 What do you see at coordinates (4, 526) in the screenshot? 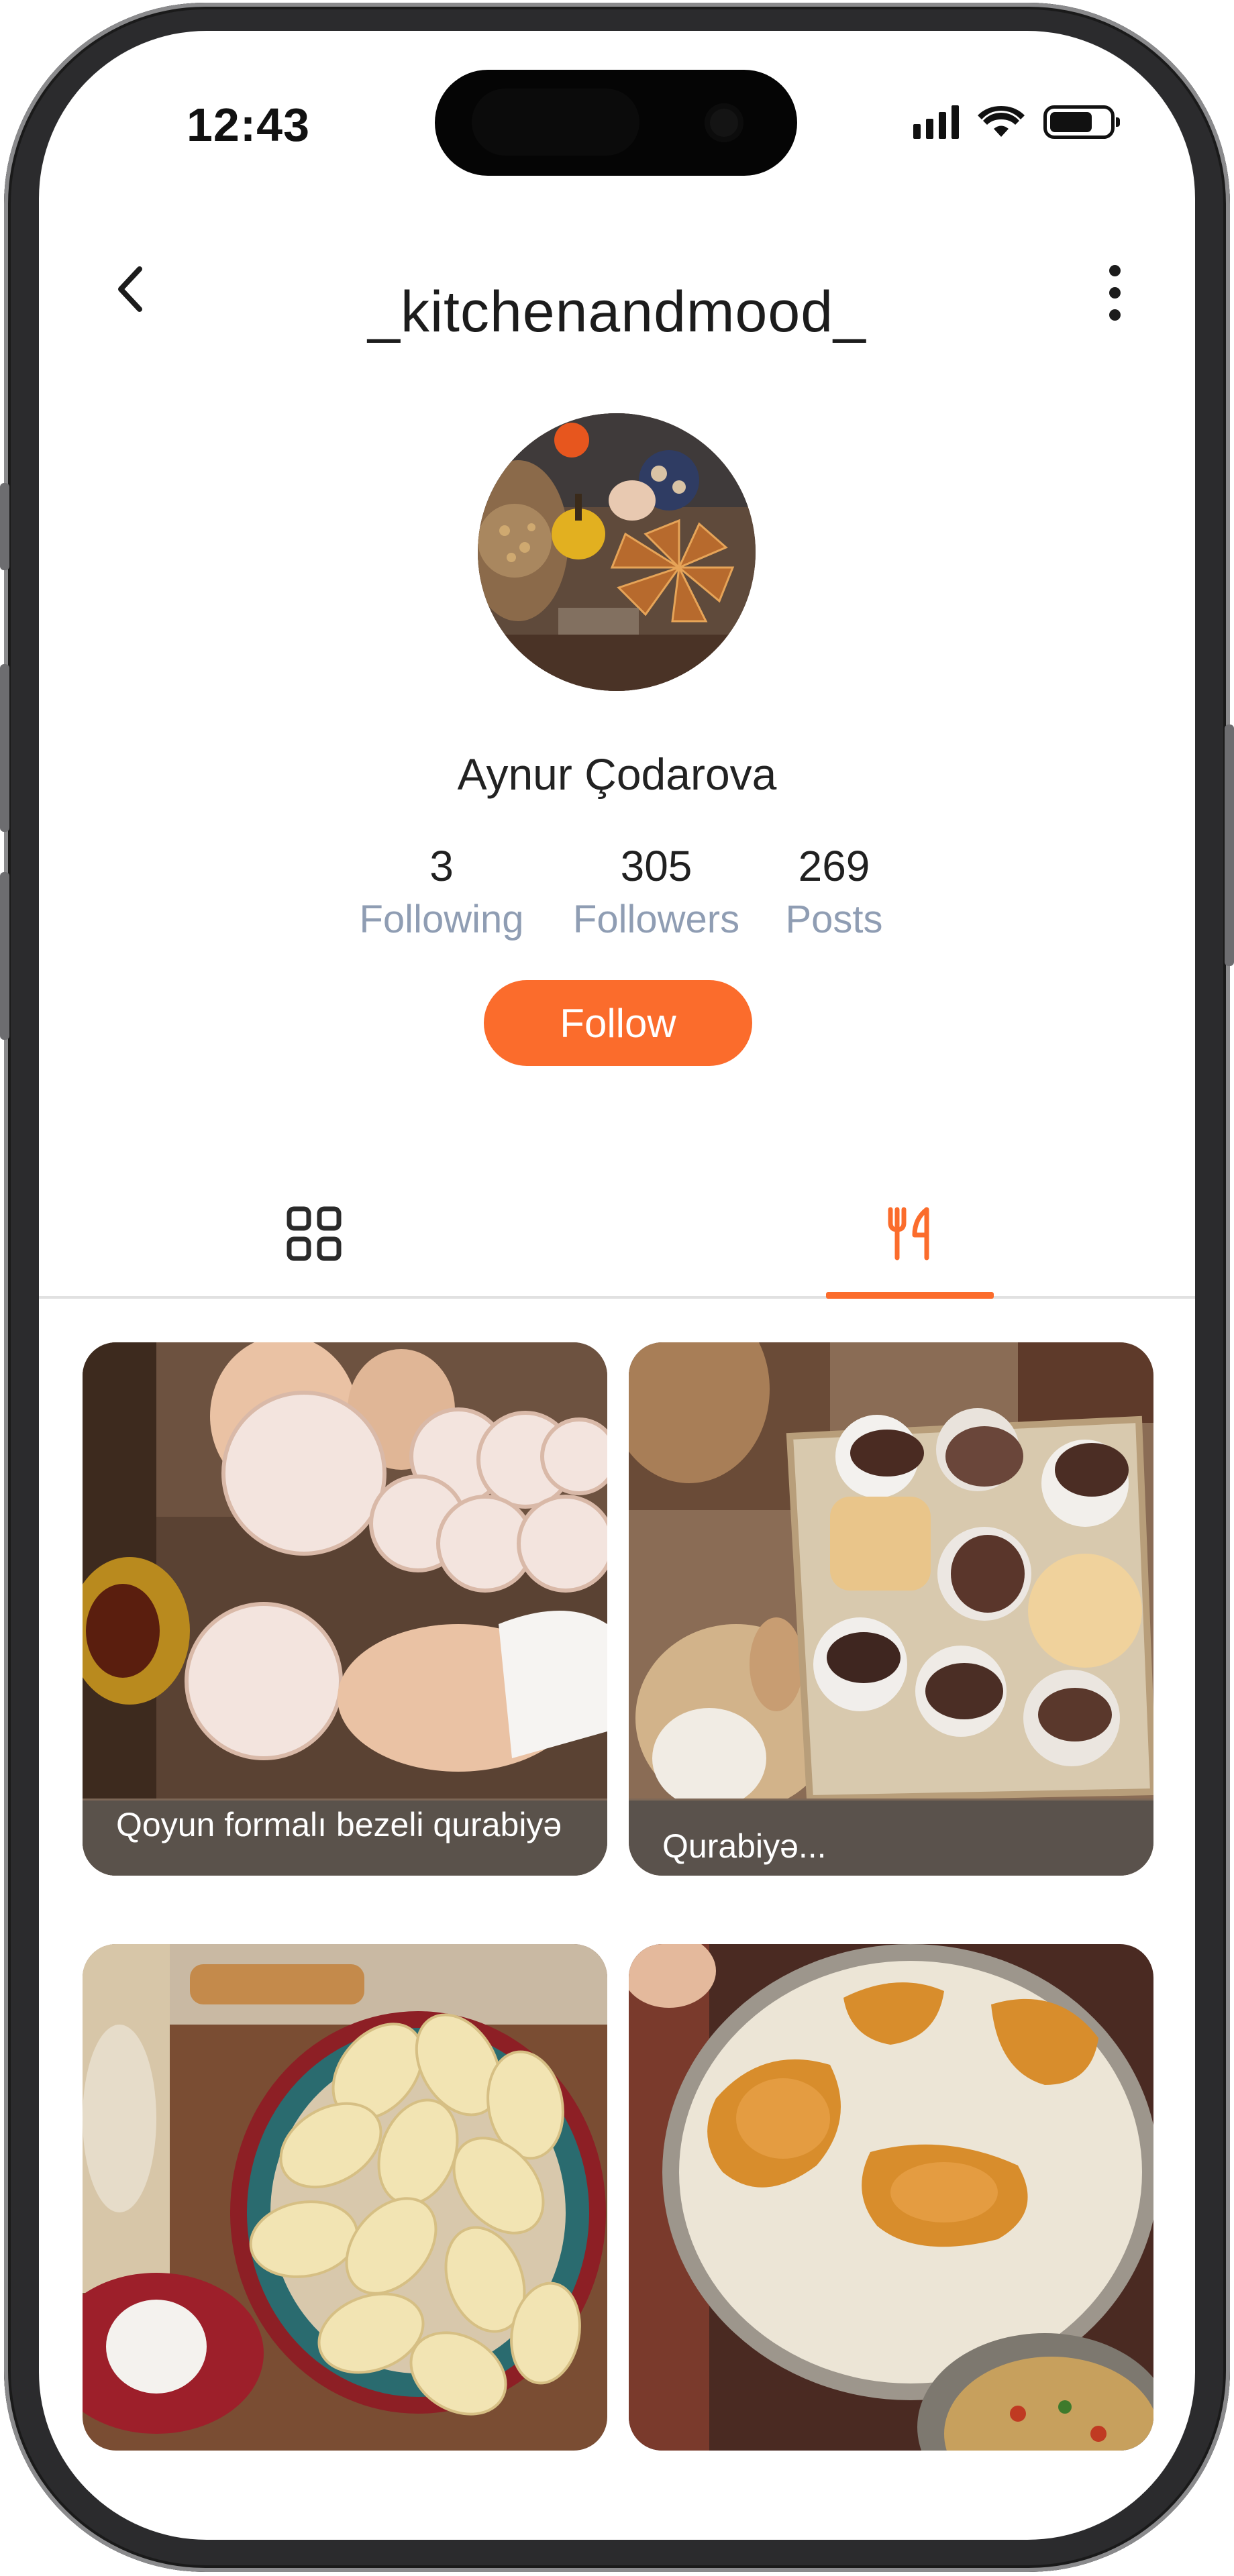
I see `action-button` at bounding box center [4, 526].